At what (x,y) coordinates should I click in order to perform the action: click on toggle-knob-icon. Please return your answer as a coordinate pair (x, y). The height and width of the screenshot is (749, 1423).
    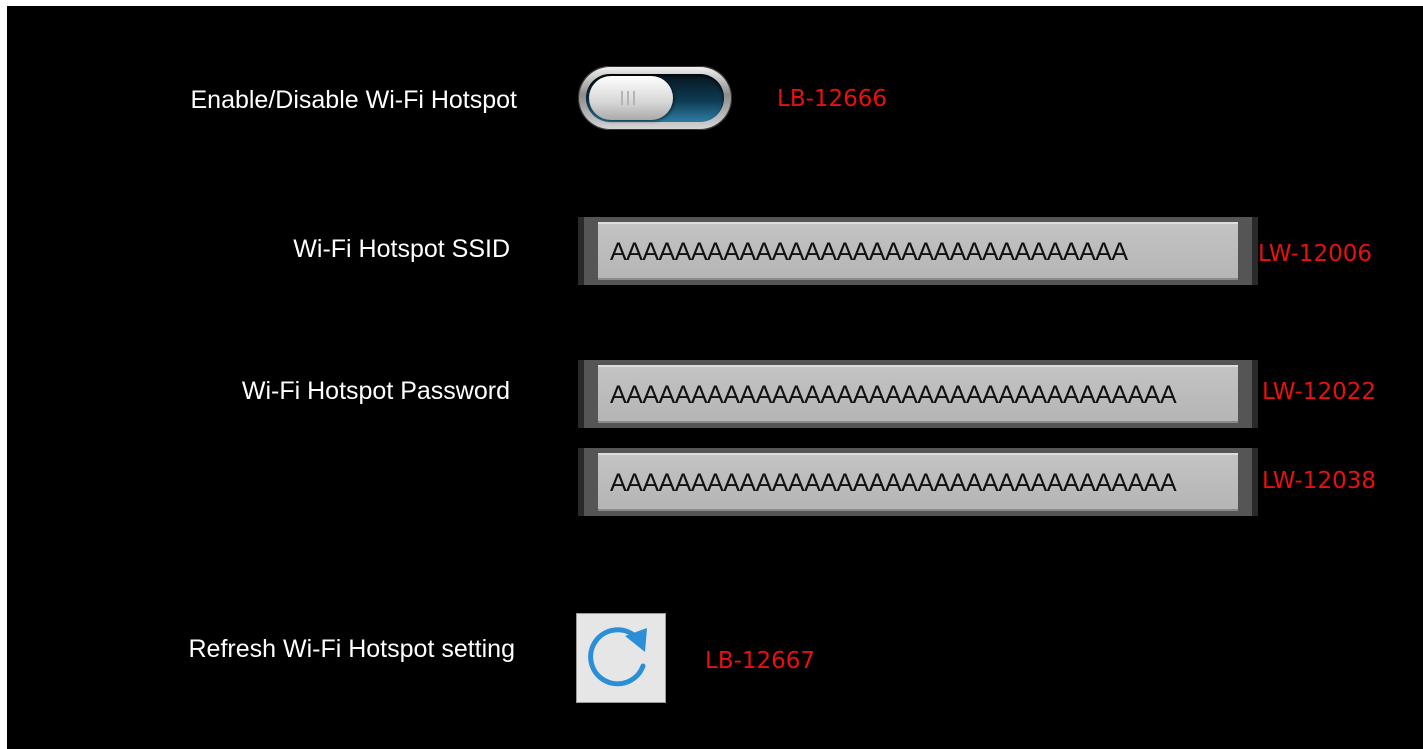
    Looking at the image, I should click on (631, 98).